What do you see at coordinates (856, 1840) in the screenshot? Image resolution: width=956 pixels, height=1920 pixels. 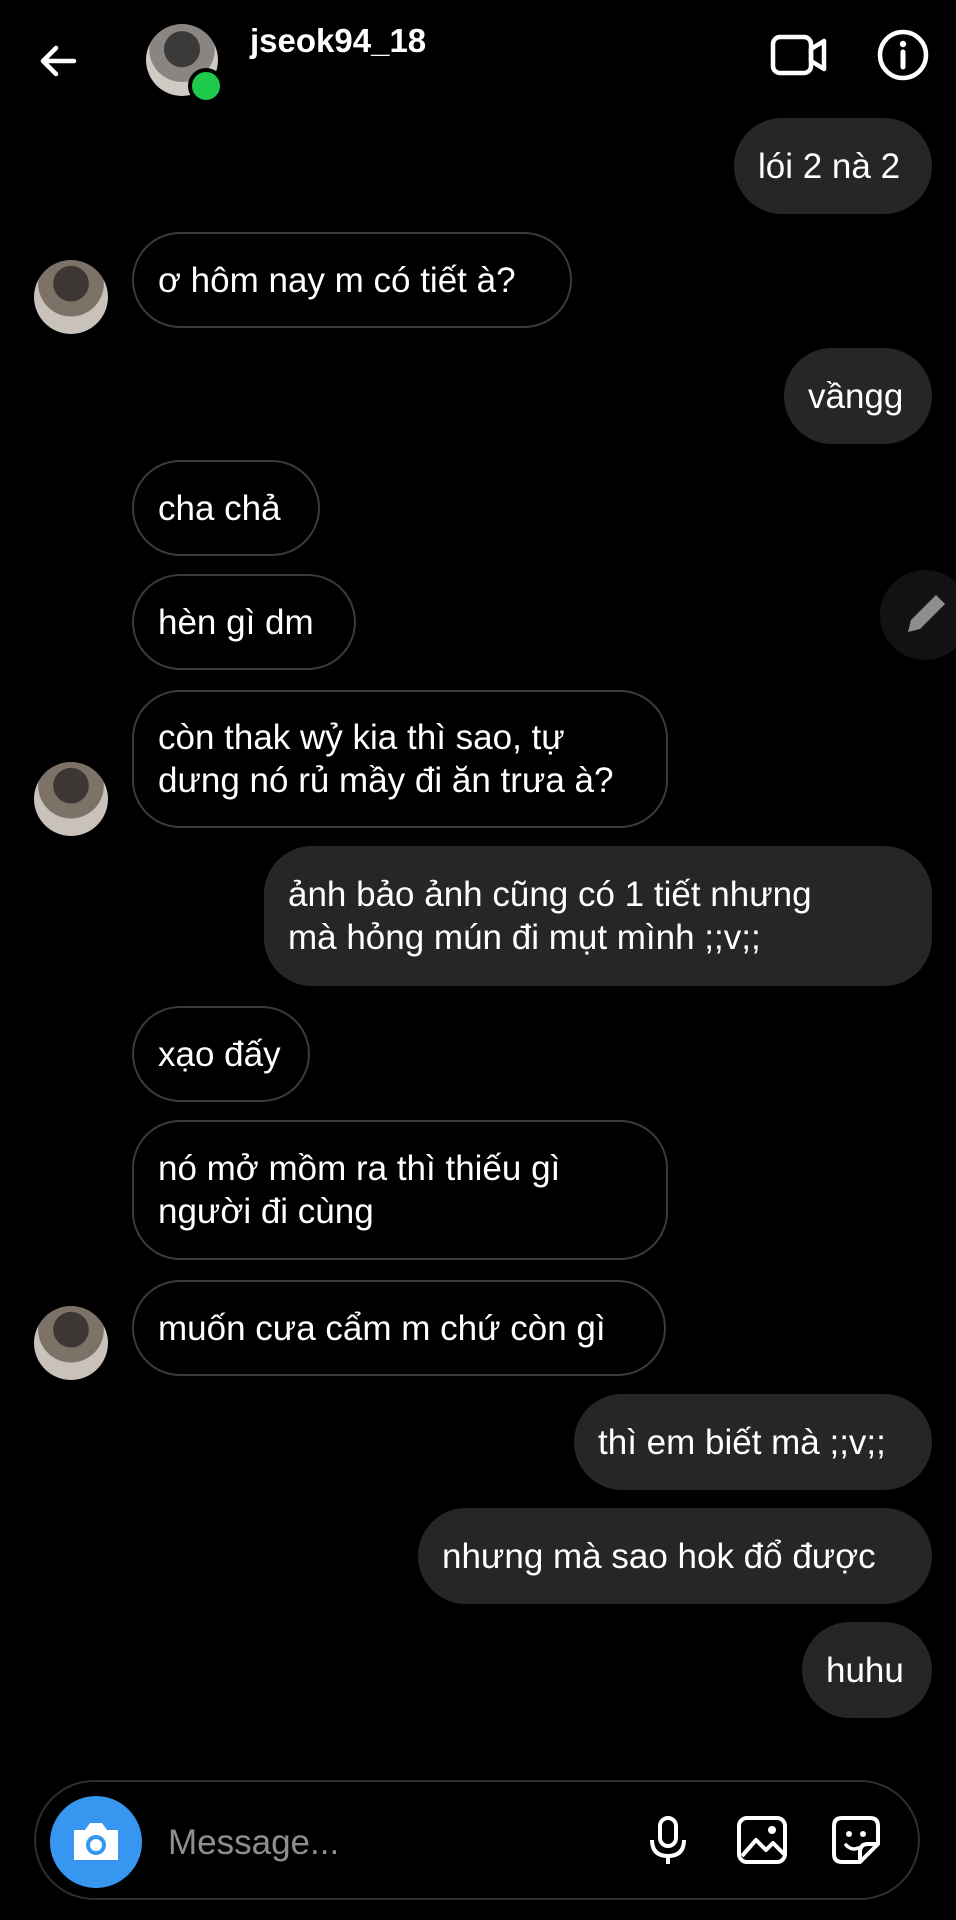 I see `sticker-icon` at bounding box center [856, 1840].